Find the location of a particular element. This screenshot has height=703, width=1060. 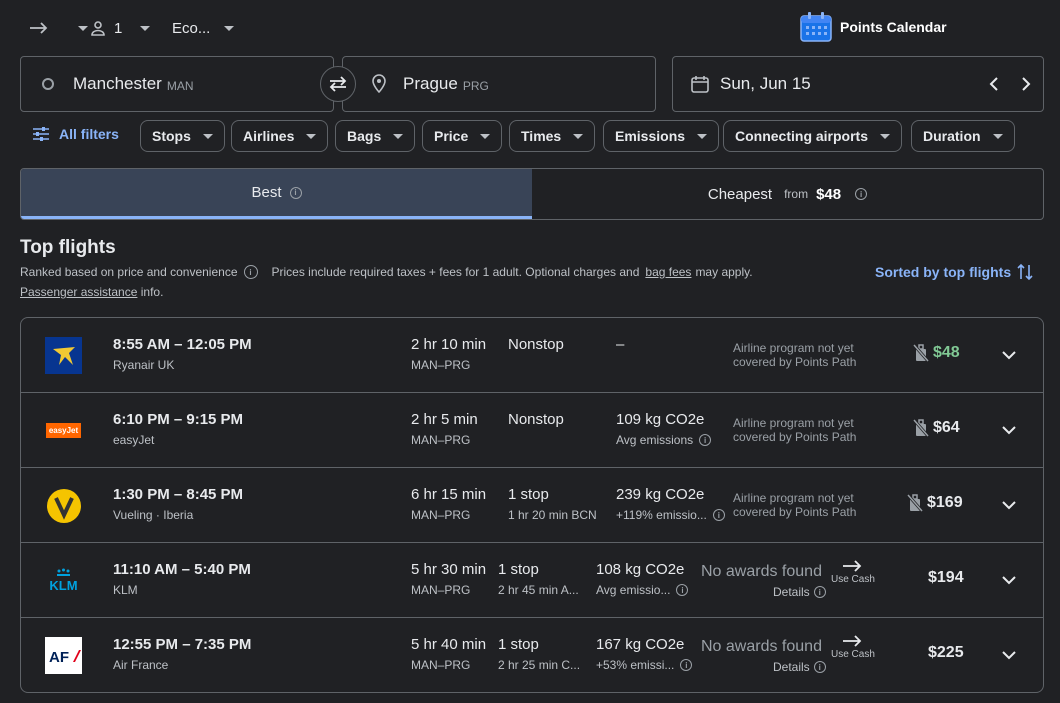

destination-field: Prague PRG is located at coordinates (499, 84).